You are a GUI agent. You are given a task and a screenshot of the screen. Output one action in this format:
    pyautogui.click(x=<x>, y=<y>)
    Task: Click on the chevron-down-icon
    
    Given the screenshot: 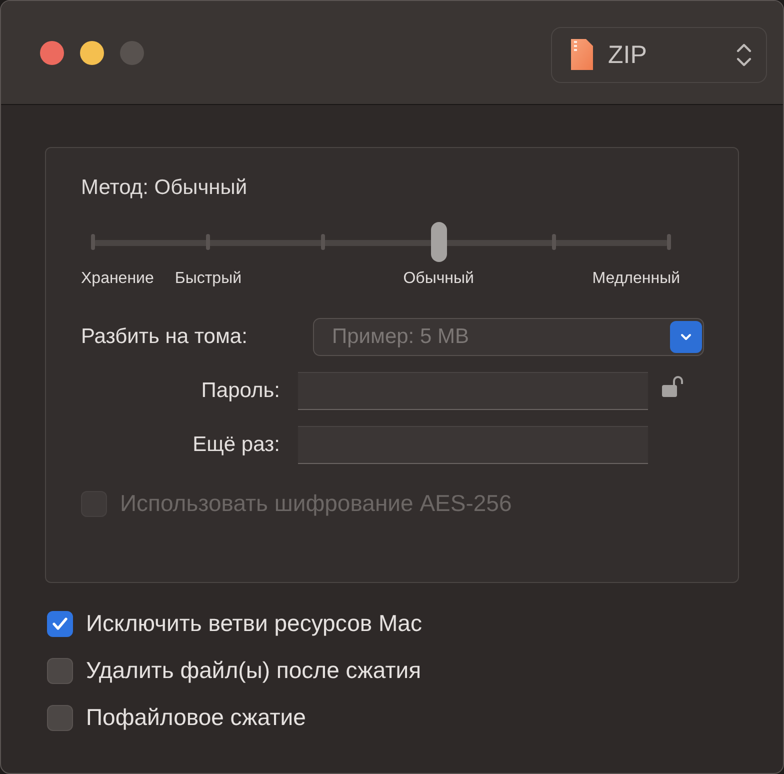 What is the action you would take?
    pyautogui.click(x=686, y=337)
    